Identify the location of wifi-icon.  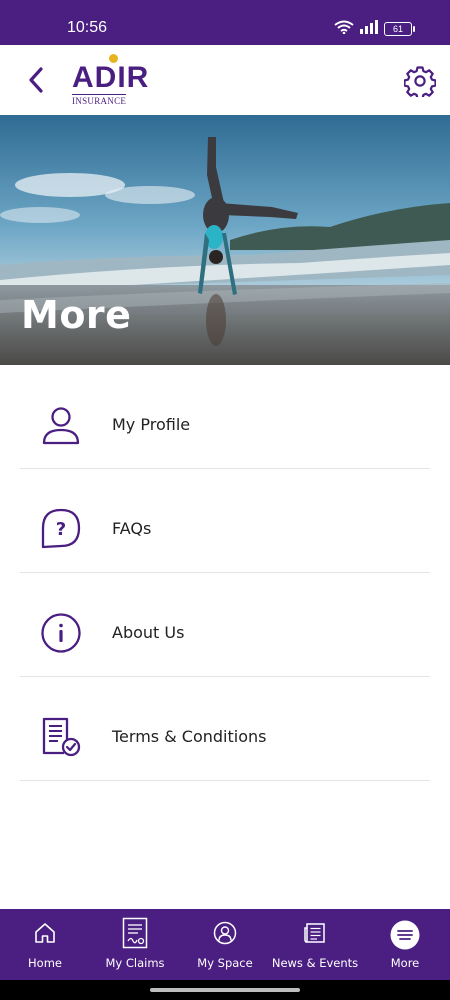
(344, 28).